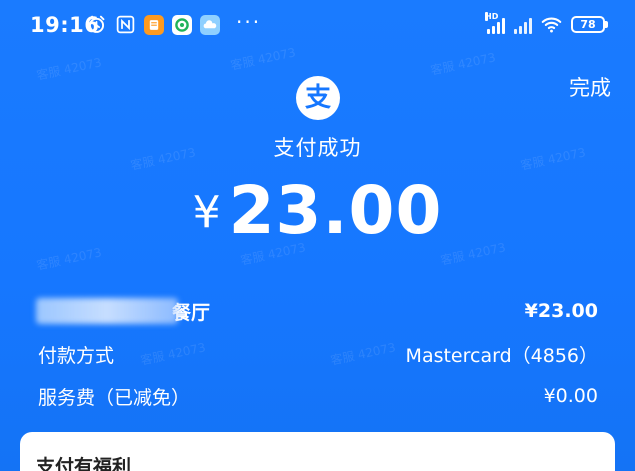 This screenshot has width=635, height=471. What do you see at coordinates (249, 21) in the screenshot?
I see `more-notifications-icon: ···` at bounding box center [249, 21].